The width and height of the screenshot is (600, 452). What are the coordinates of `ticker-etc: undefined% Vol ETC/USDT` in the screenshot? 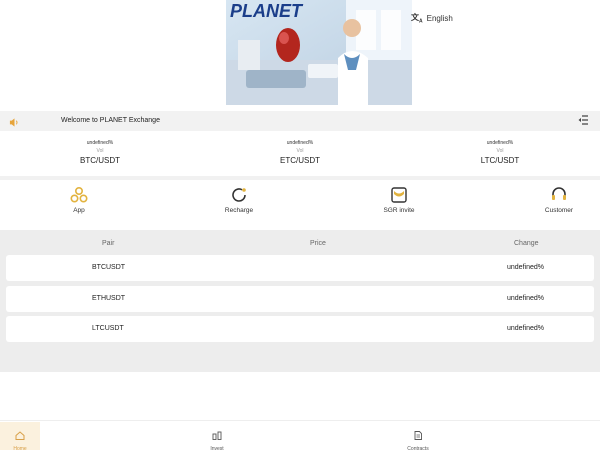 It's located at (300, 155).